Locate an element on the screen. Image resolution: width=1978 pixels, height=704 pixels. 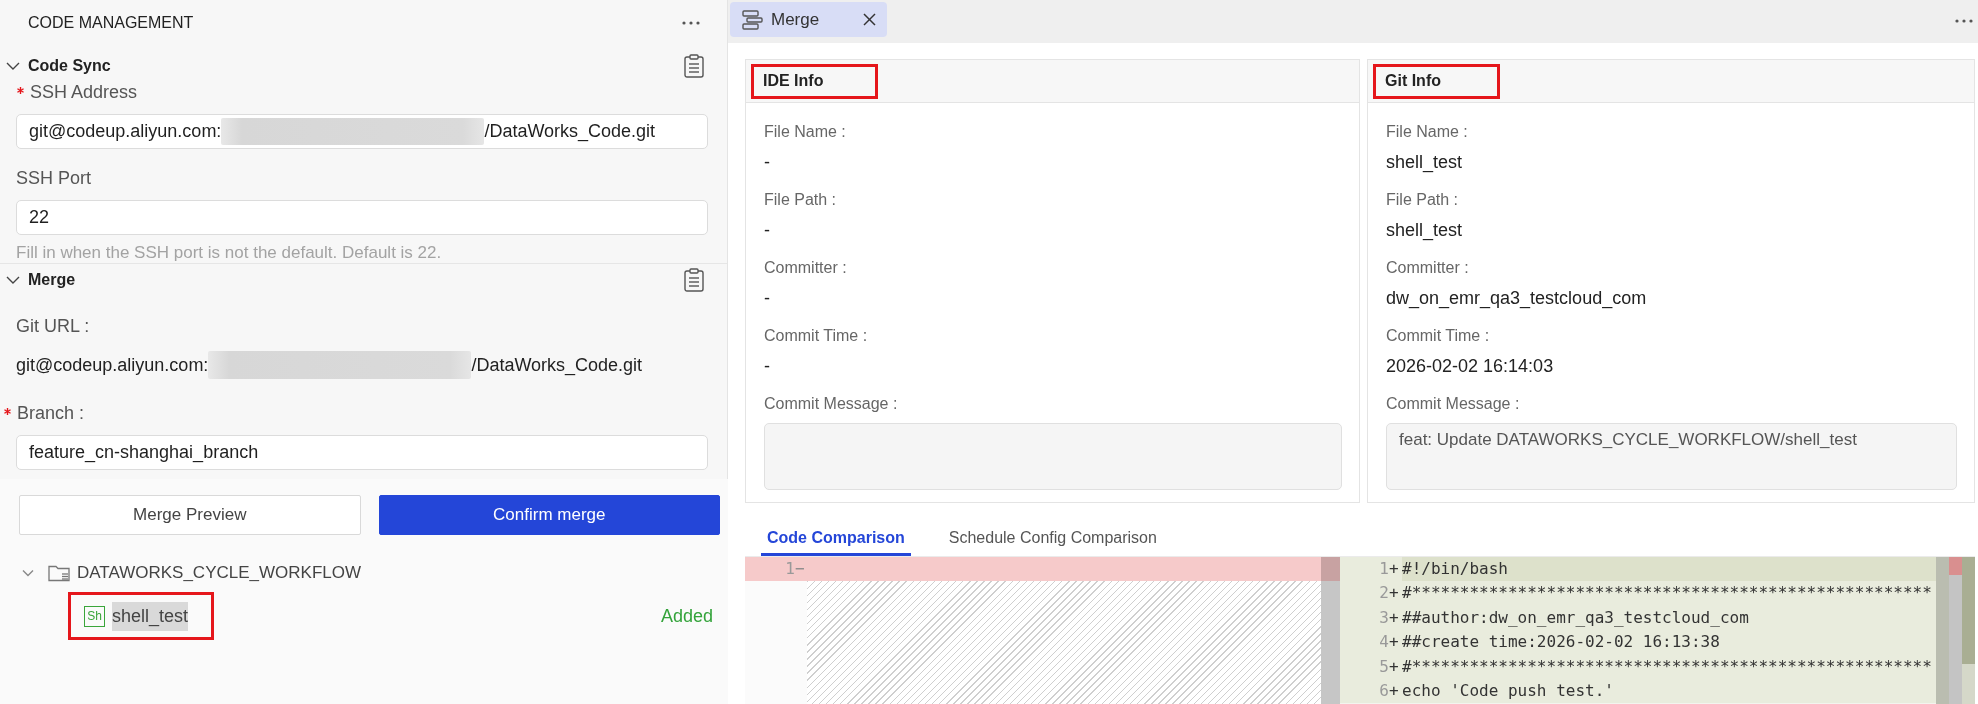
line-number: 6 is located at coordinates (1383, 690).